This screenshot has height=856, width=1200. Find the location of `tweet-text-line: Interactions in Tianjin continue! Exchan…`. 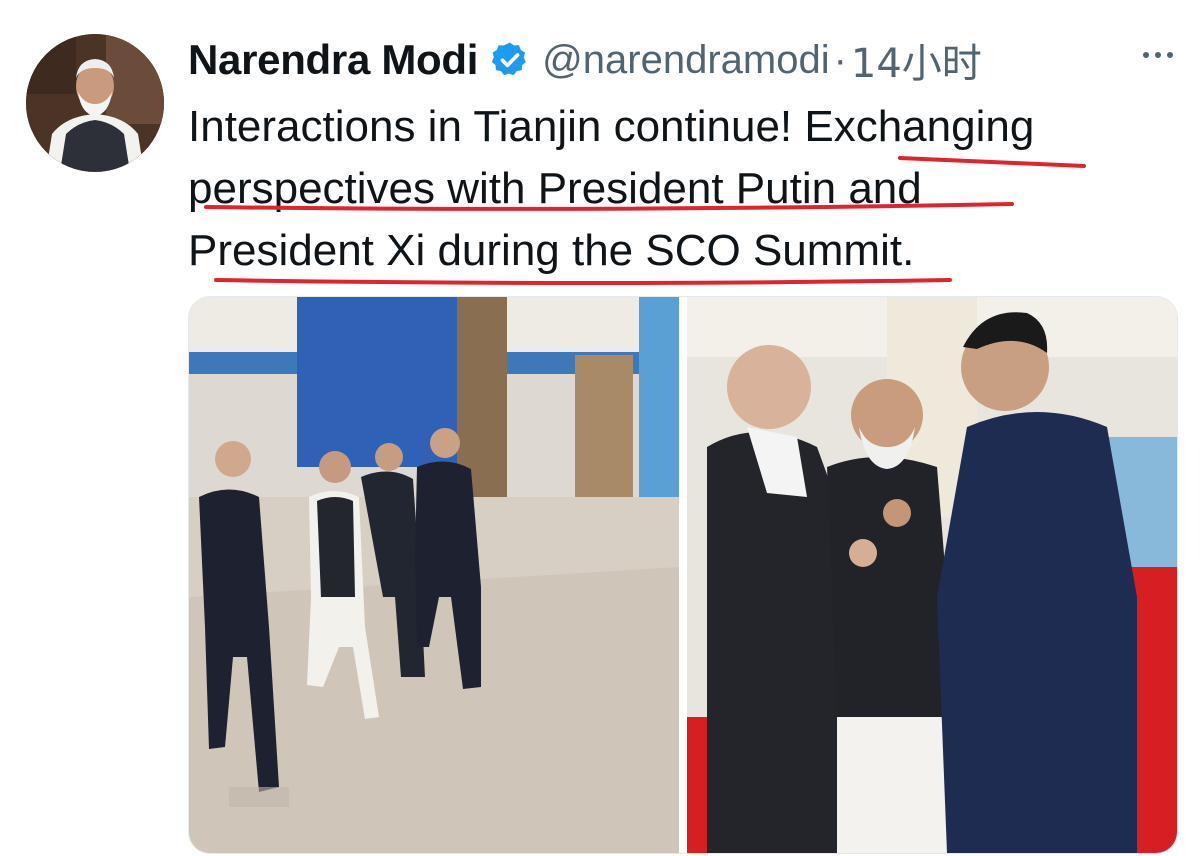

tweet-text-line: Interactions in Tianjin continue! Exchan… is located at coordinates (611, 126).